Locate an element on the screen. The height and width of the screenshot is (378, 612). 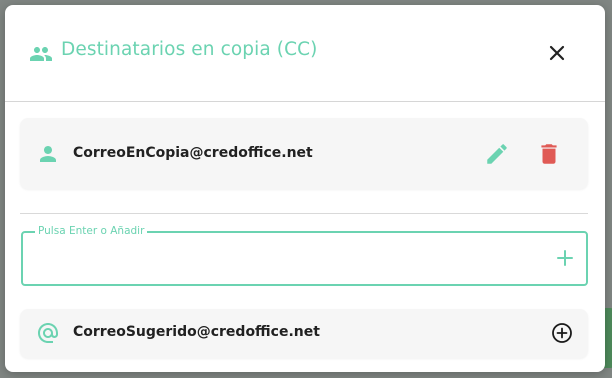
trash-icon is located at coordinates (549, 154).